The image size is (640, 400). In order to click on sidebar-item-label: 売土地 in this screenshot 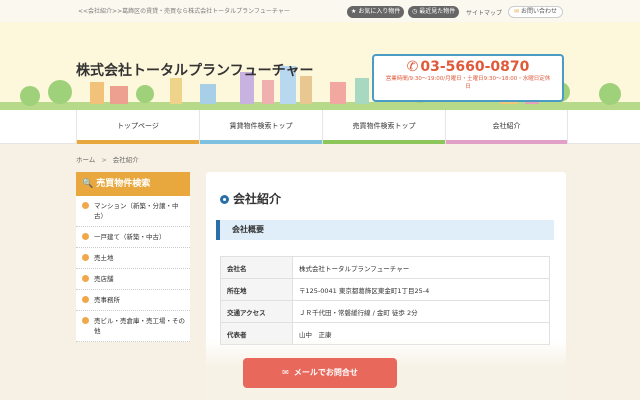, I will do `click(104, 258)`.